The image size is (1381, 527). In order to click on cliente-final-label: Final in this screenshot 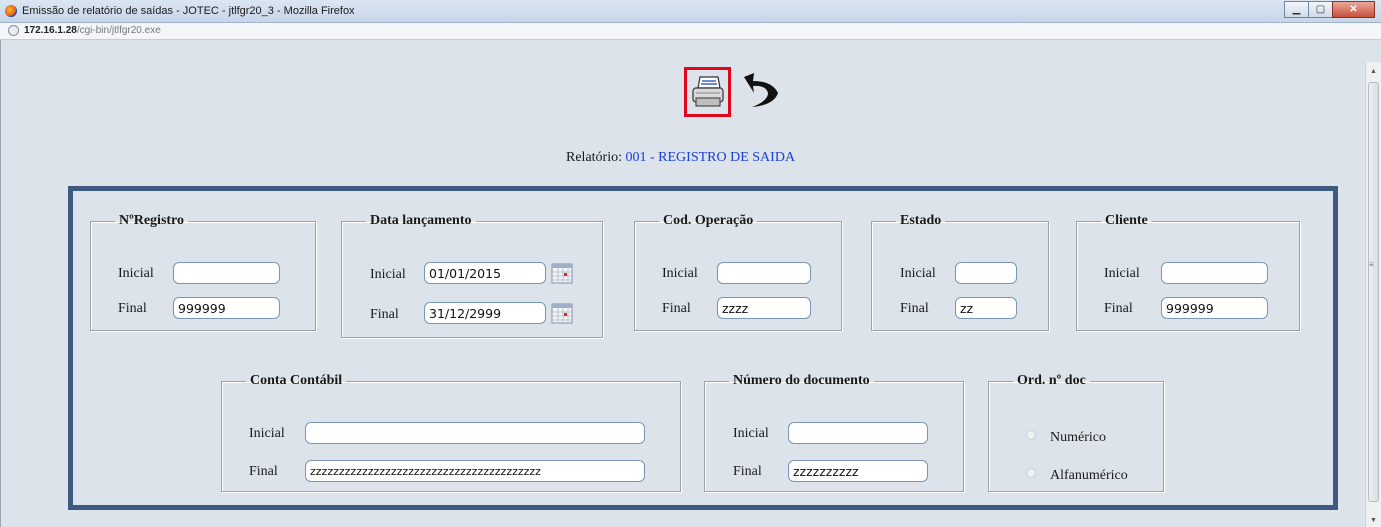, I will do `click(1118, 308)`.